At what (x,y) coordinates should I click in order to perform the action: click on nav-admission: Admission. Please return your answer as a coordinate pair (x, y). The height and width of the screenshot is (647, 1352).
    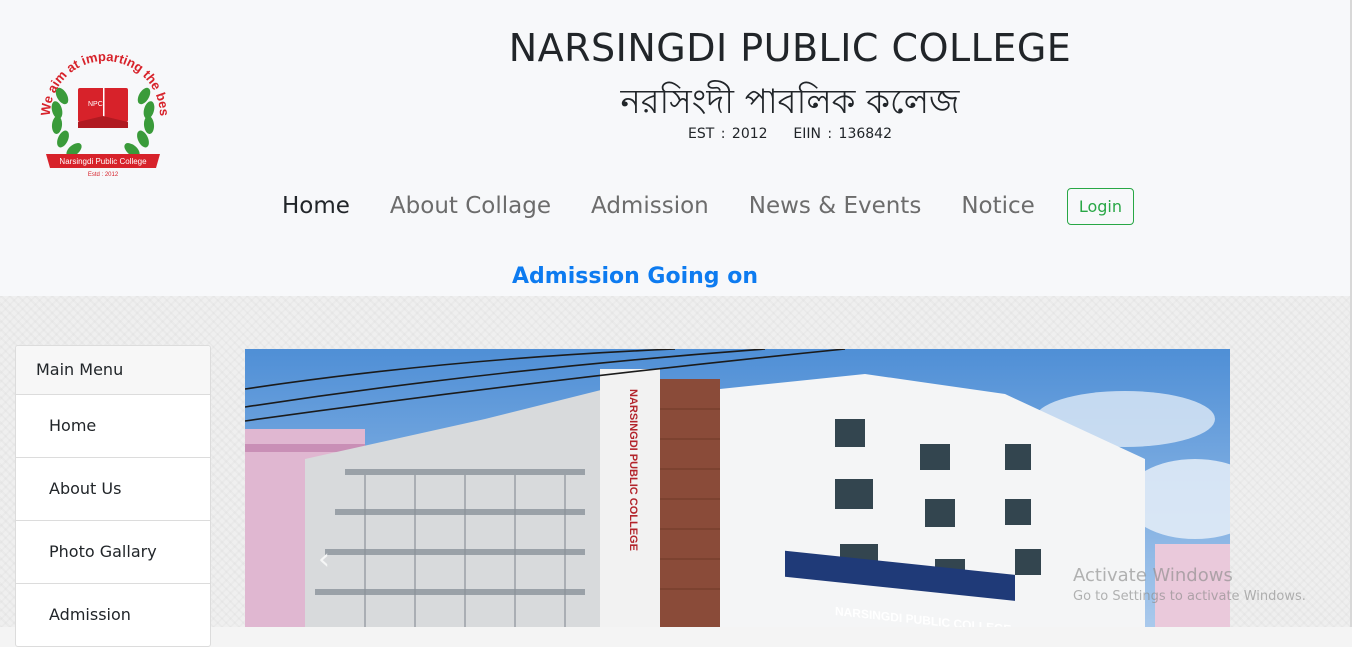
    Looking at the image, I should click on (650, 206).